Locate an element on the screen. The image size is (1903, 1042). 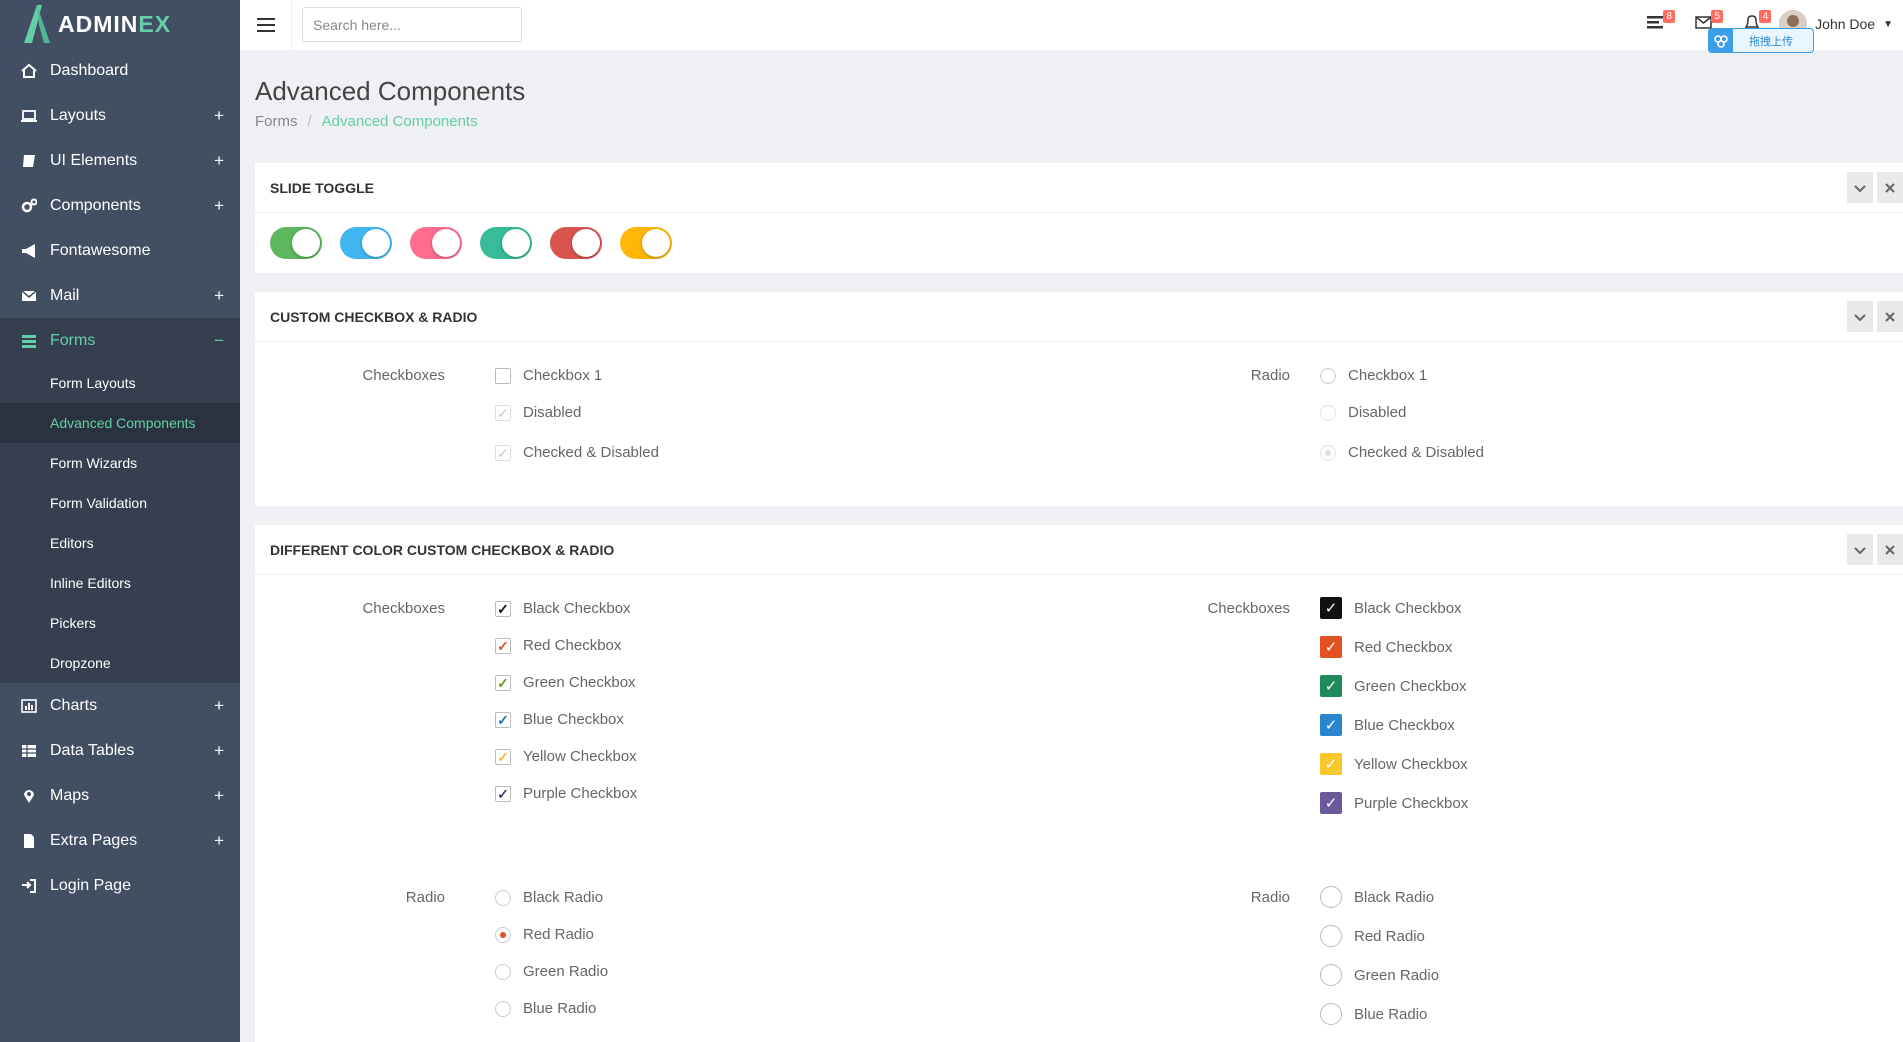
sidebar-item-layouts: Layouts + is located at coordinates (120, 115).